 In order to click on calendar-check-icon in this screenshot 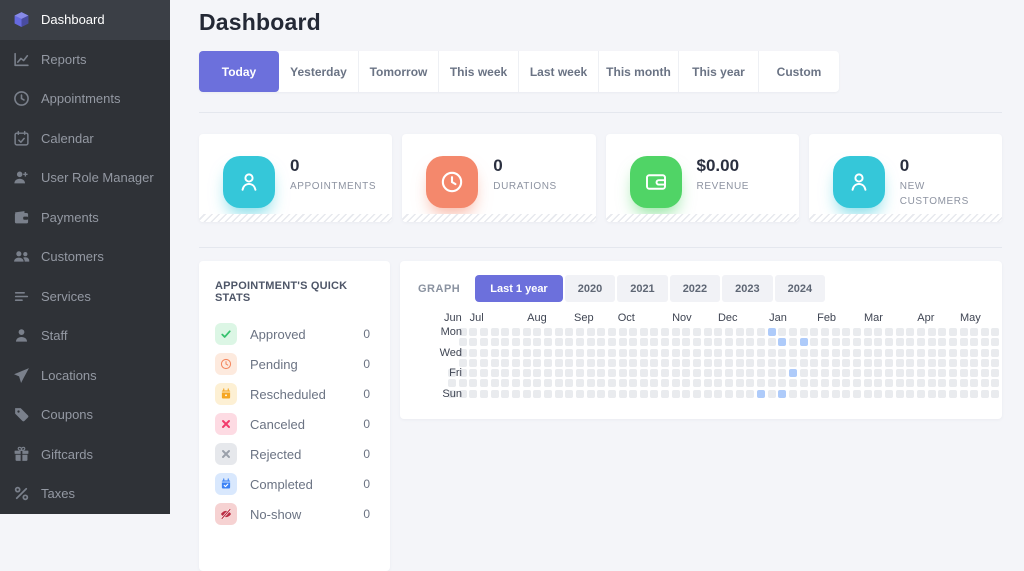, I will do `click(226, 484)`.